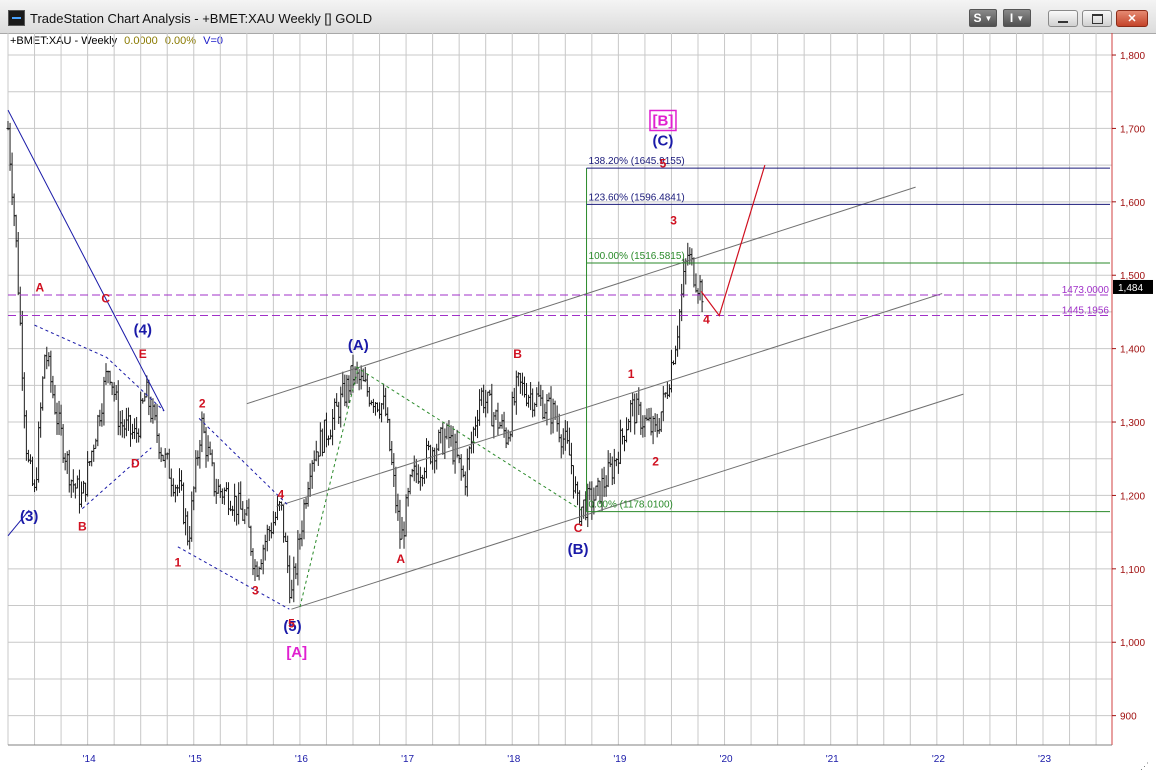  I want to click on horizontal-level-label: 1445.1956, so click(1086, 310).